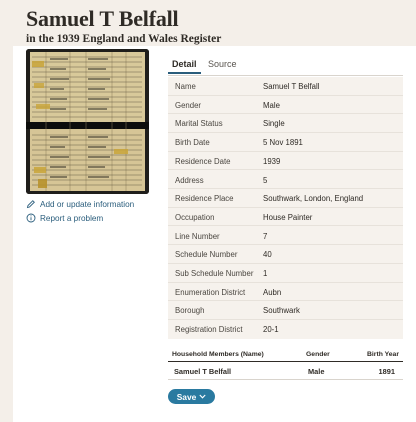 This screenshot has width=416, height=422. Describe the element at coordinates (265, 273) in the screenshot. I see `detail-value: 1` at that location.